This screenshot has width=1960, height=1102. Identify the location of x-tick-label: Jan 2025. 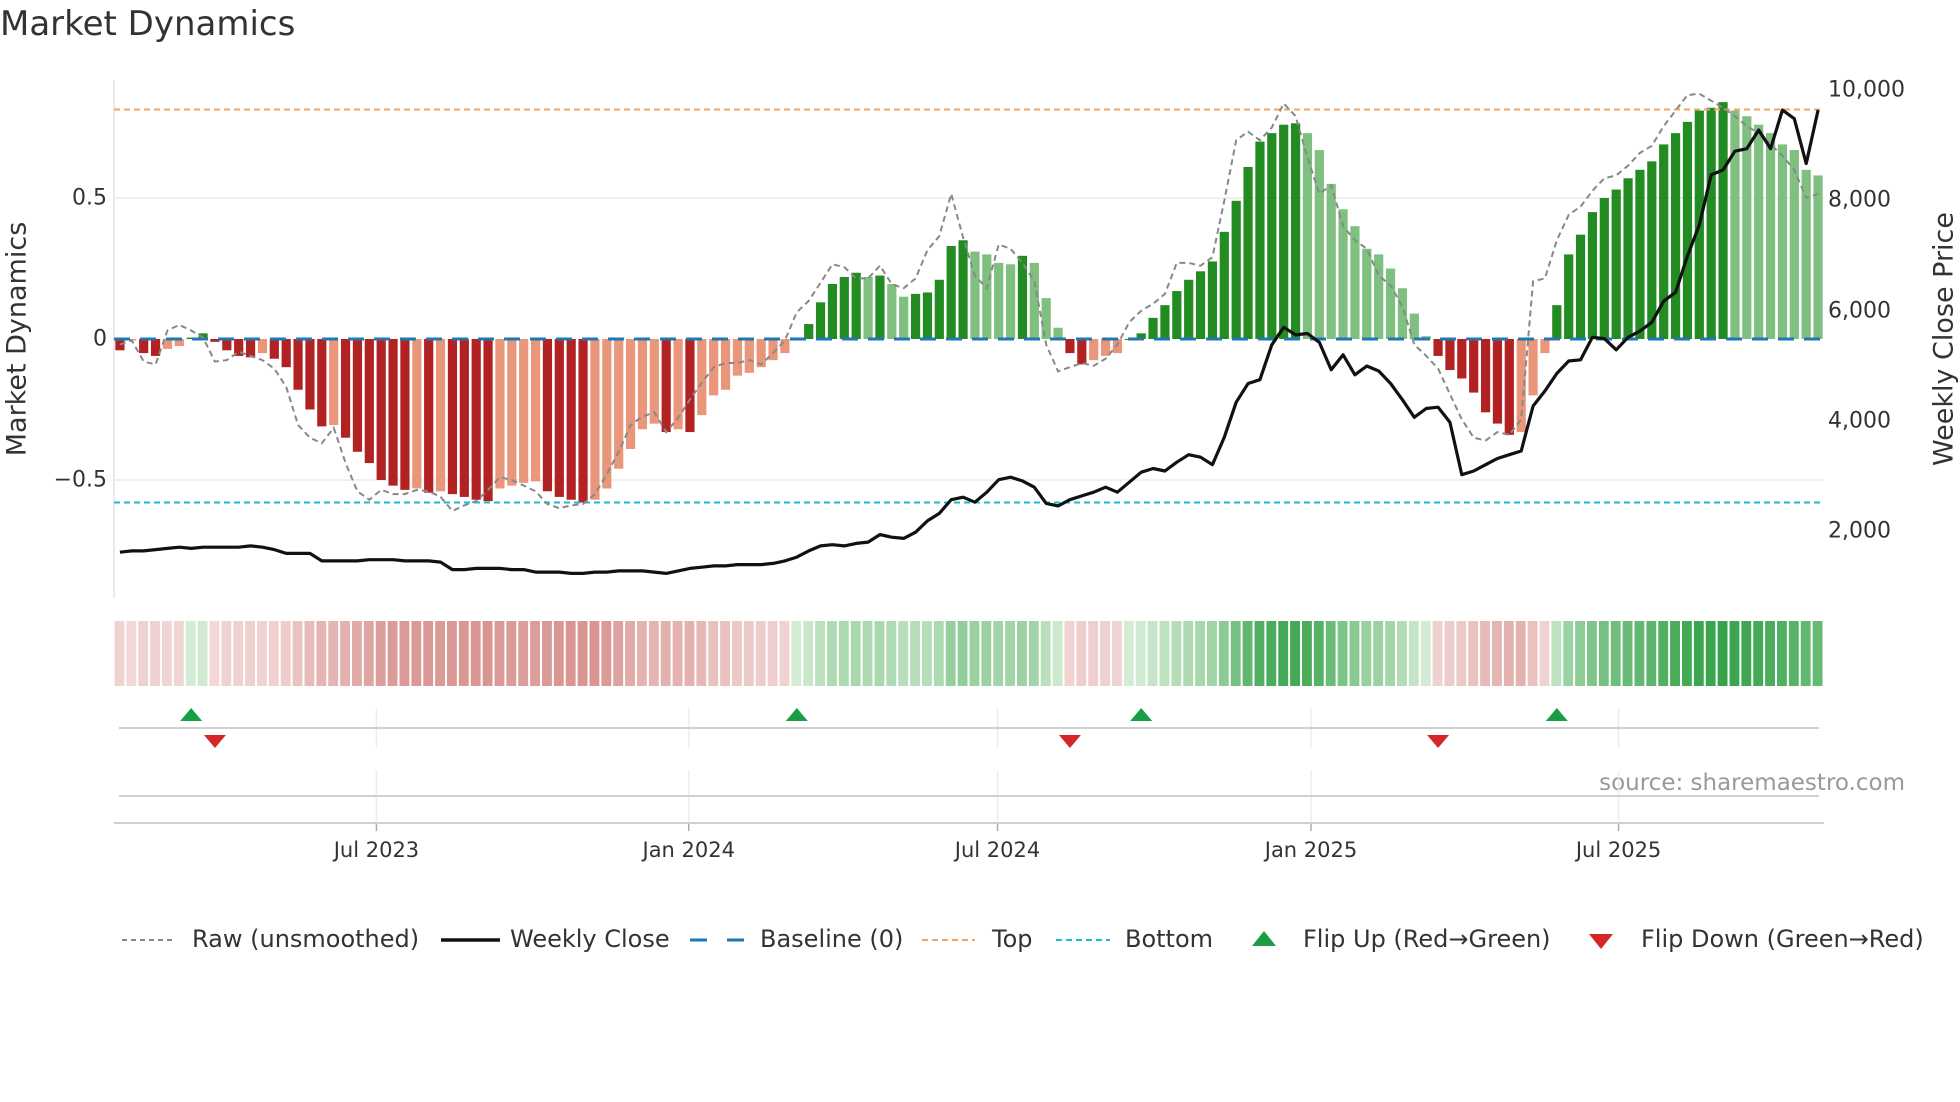
(1311, 850).